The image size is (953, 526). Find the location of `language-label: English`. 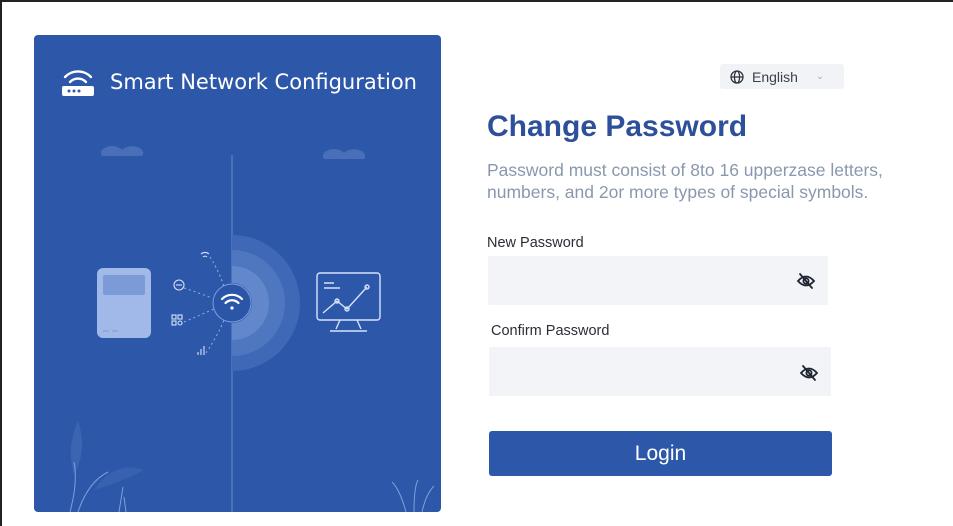

language-label: English is located at coordinates (775, 76).